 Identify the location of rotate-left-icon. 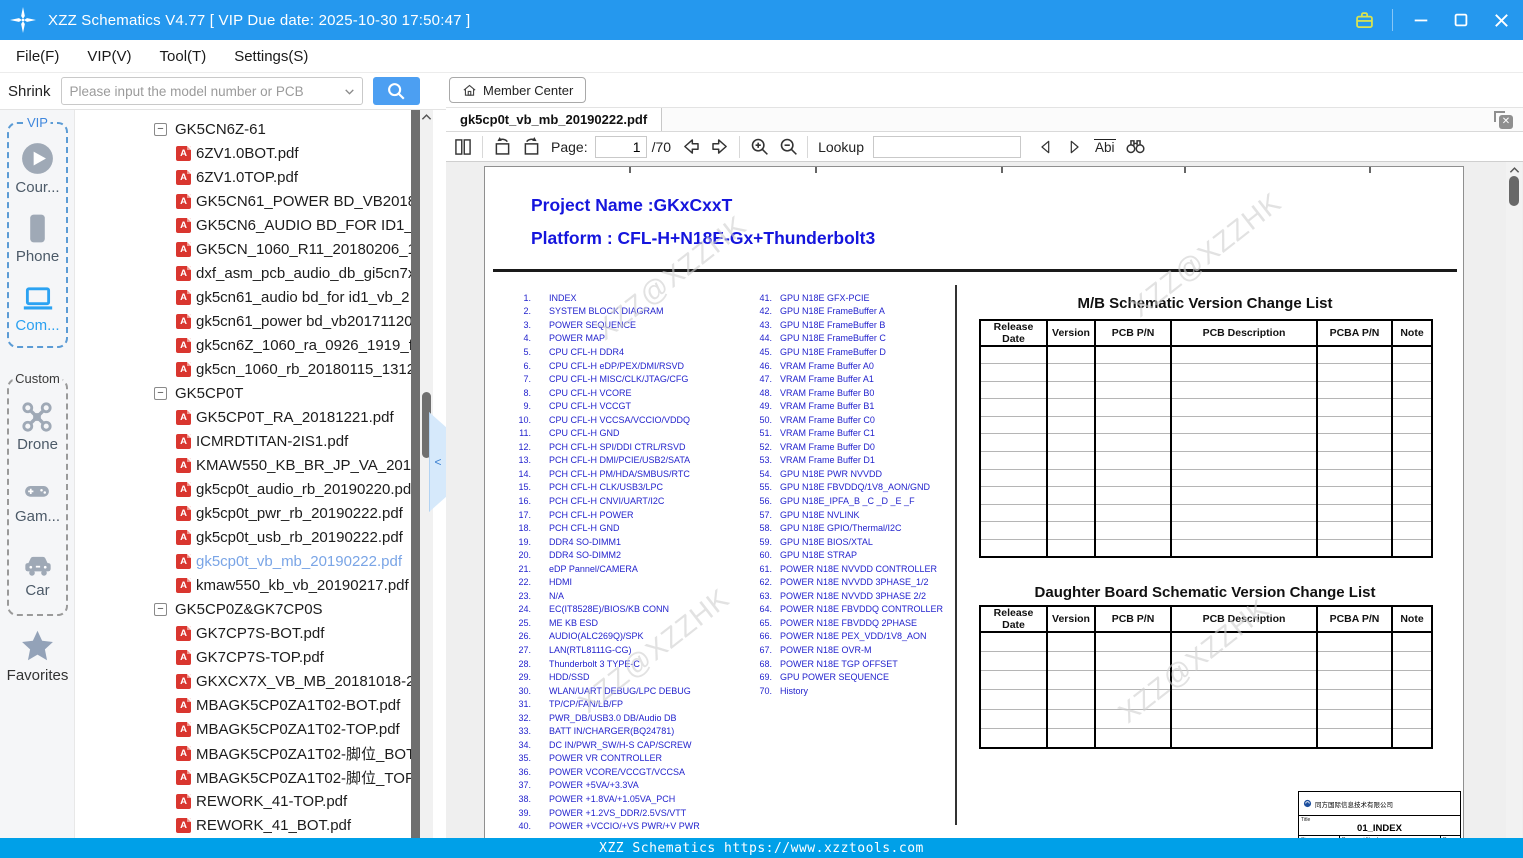
(502, 147).